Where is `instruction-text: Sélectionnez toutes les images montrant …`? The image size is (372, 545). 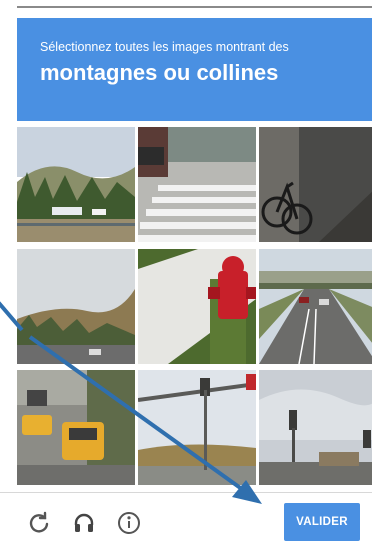
instruction-text: Sélectionnez toutes les images montrant … is located at coordinates (164, 47).